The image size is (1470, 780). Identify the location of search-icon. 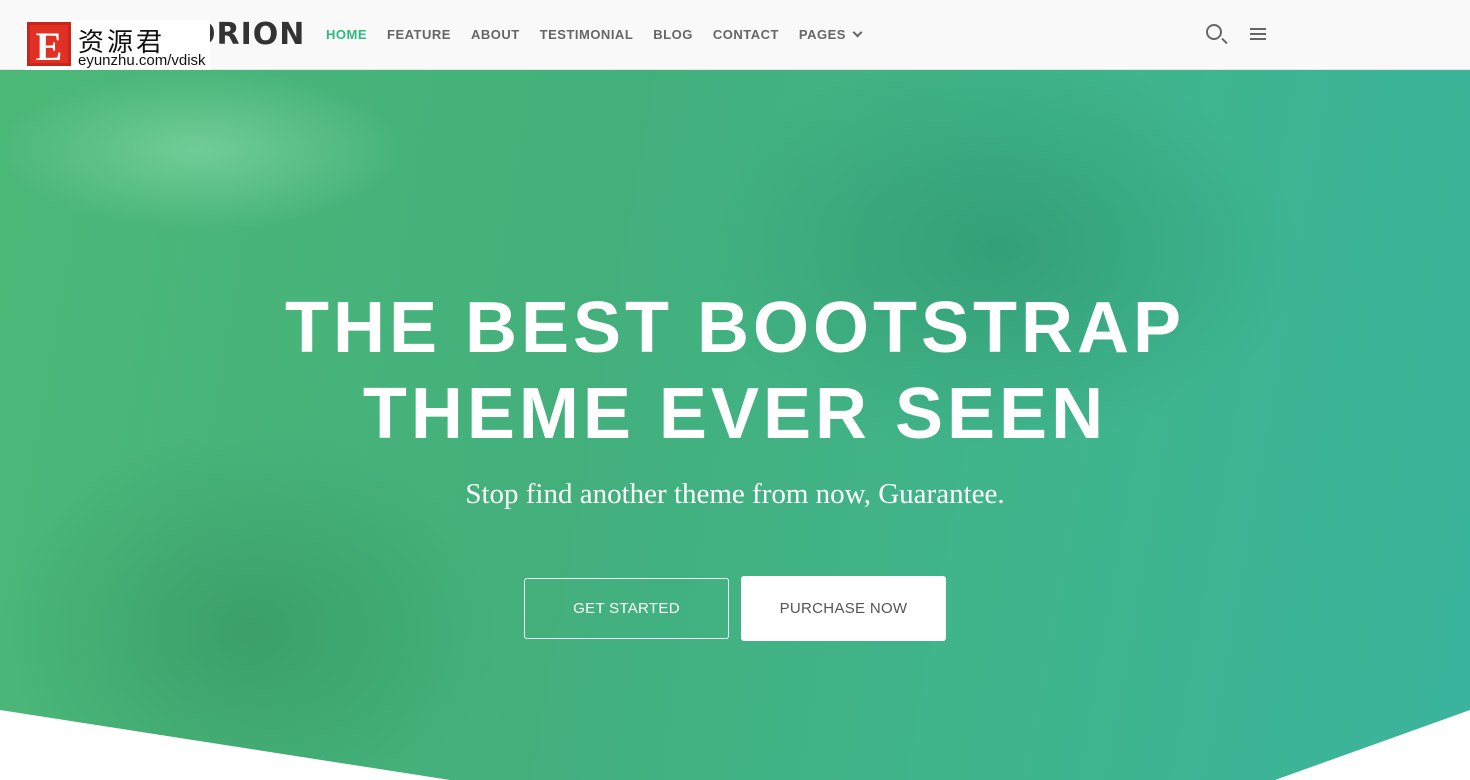
(1214, 32).